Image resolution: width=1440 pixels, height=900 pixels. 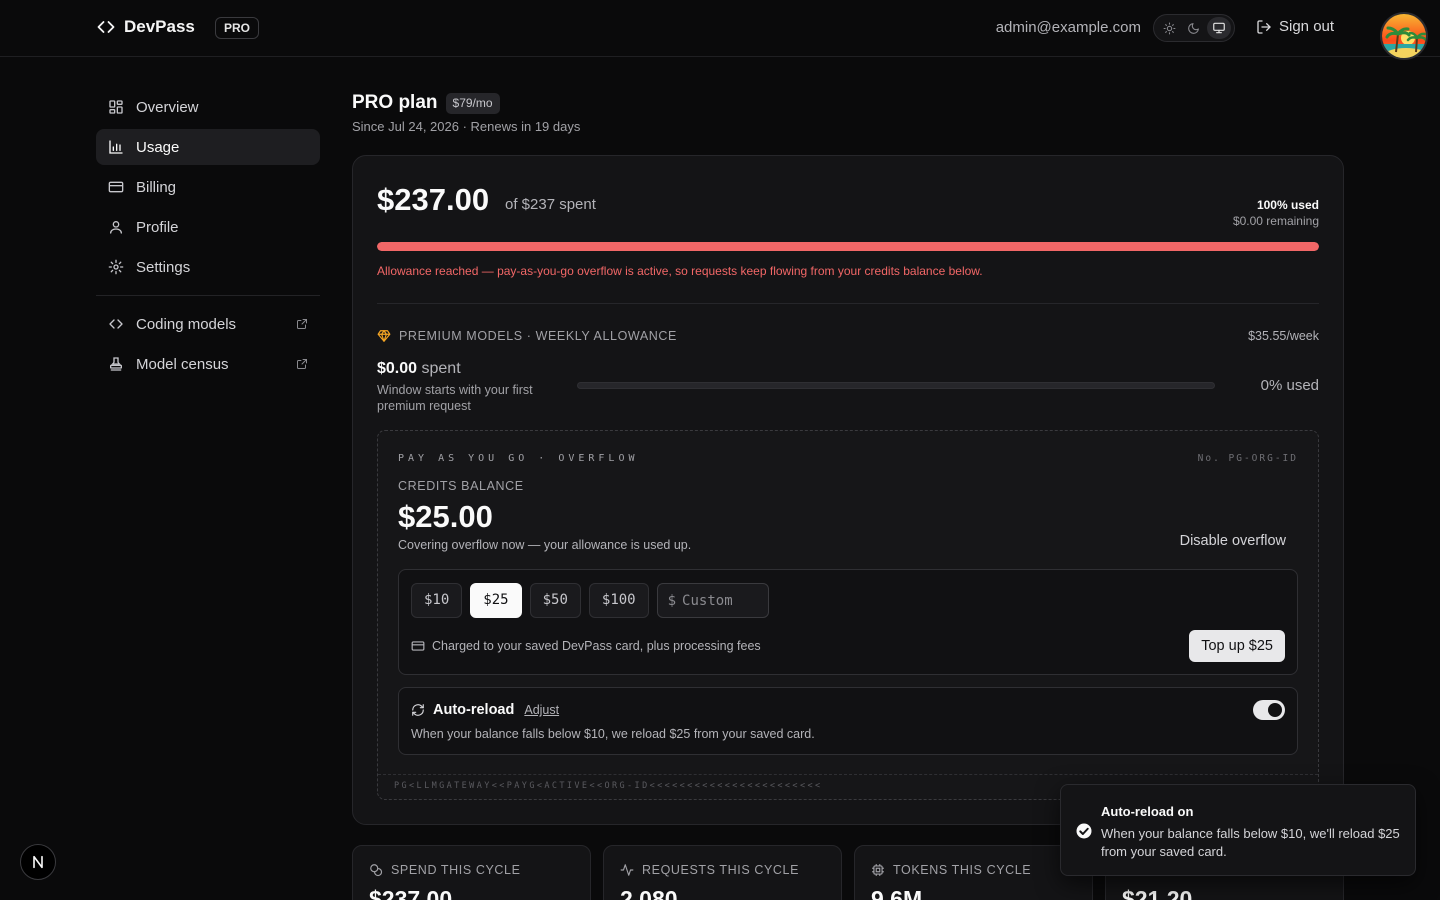 I want to click on stat-card-requests: REQUESTS THIS CYCLE 2,080, so click(x=722, y=872).